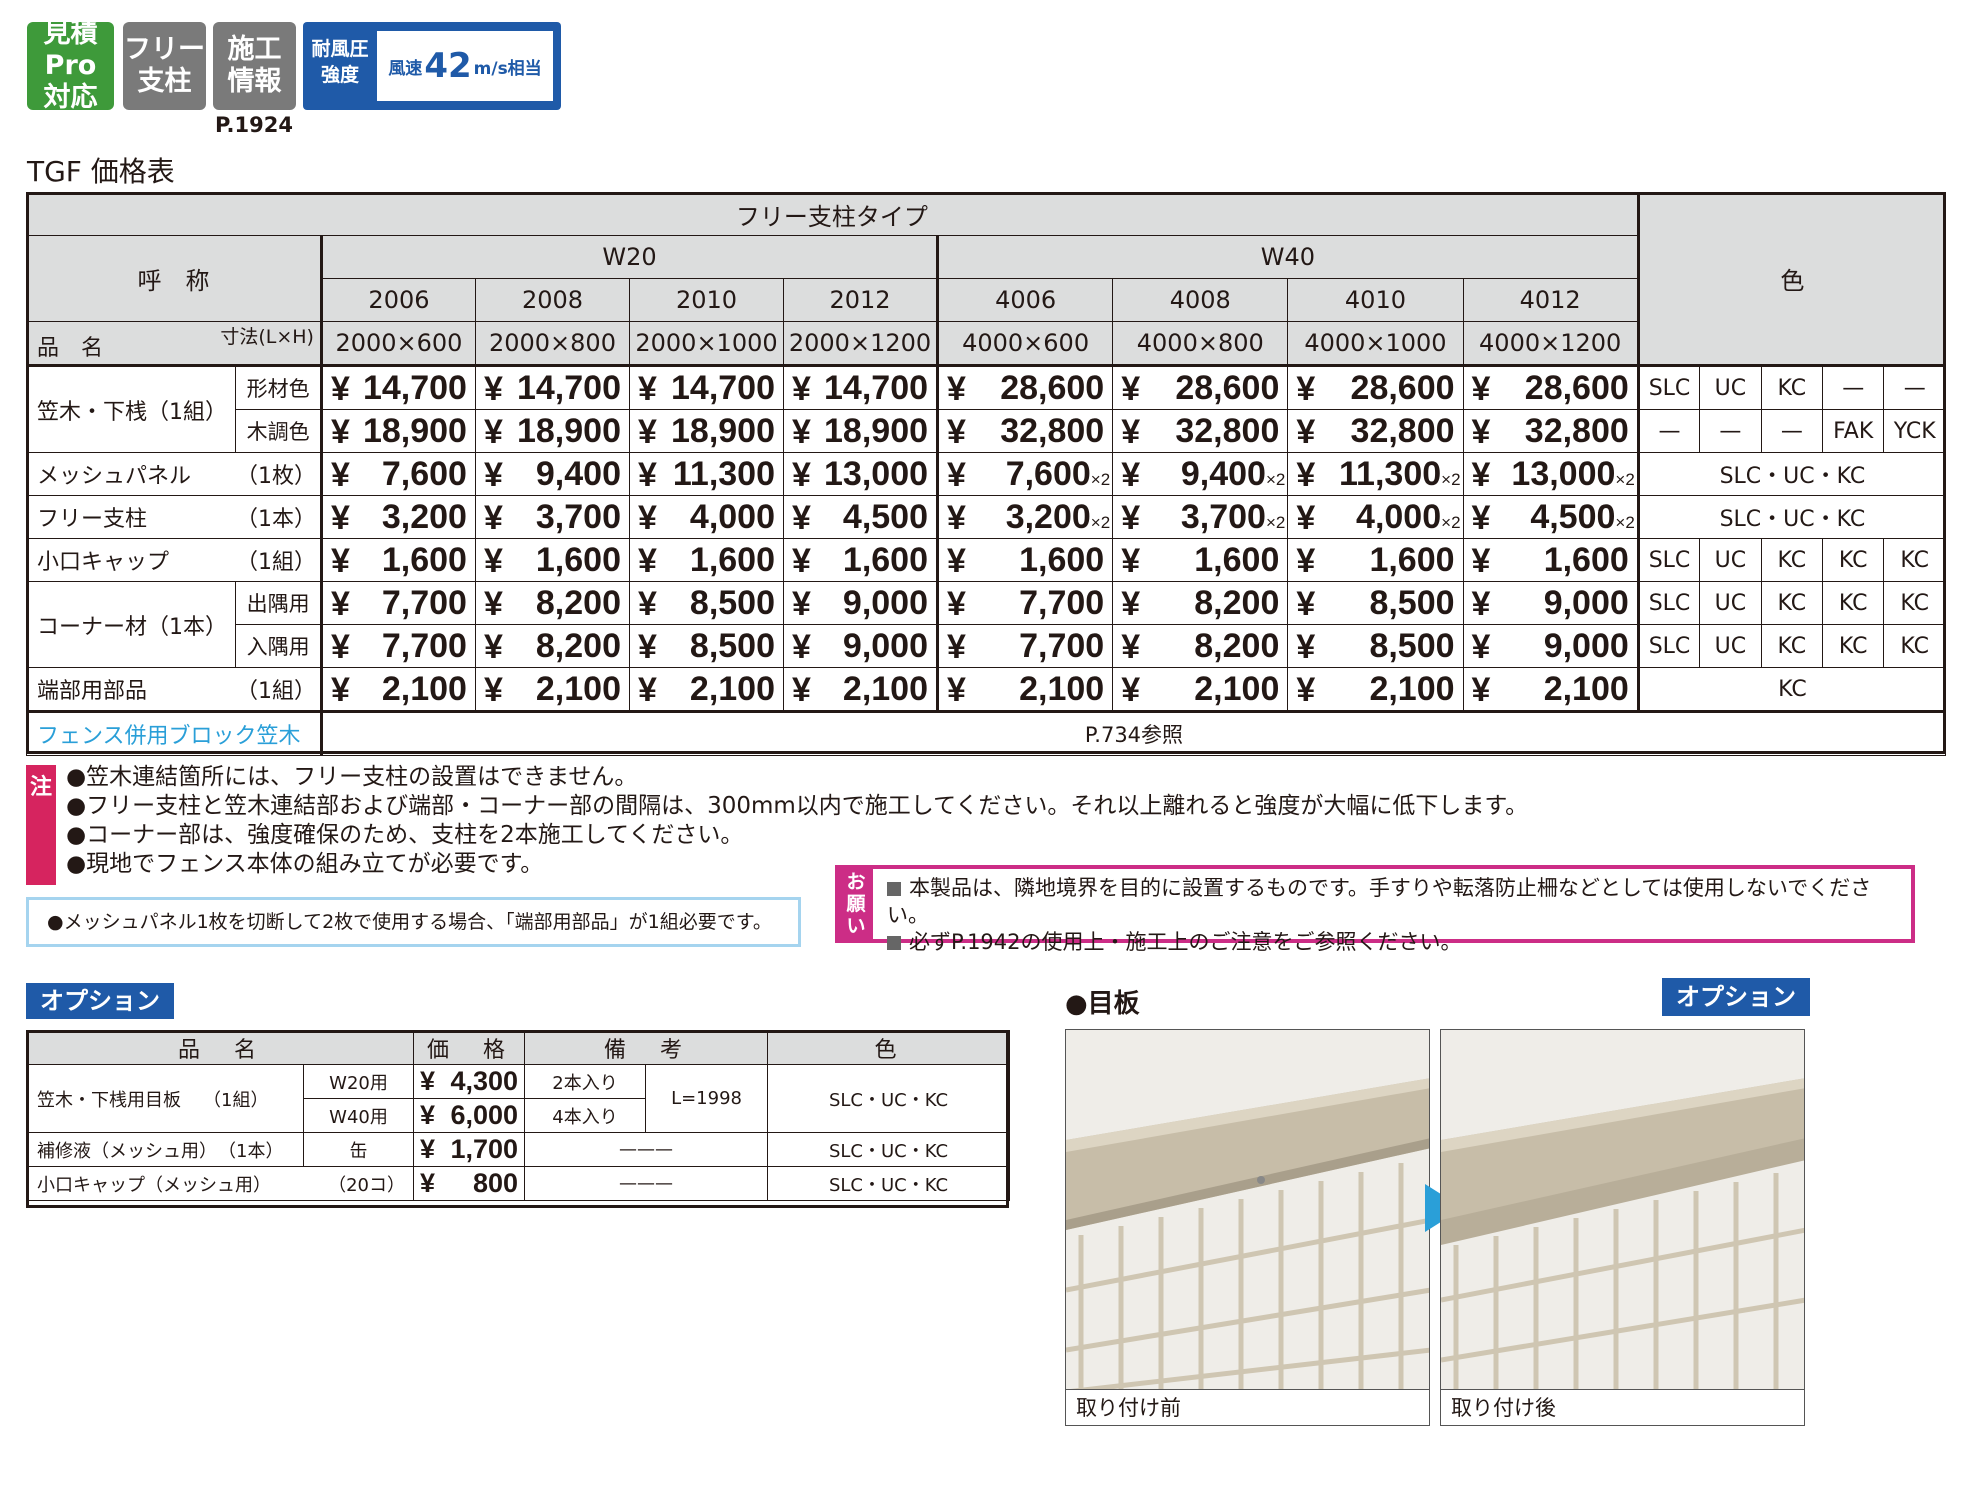  Describe the element at coordinates (254, 66) in the screenshot. I see `construction-info-badge: 施工 情報` at that location.